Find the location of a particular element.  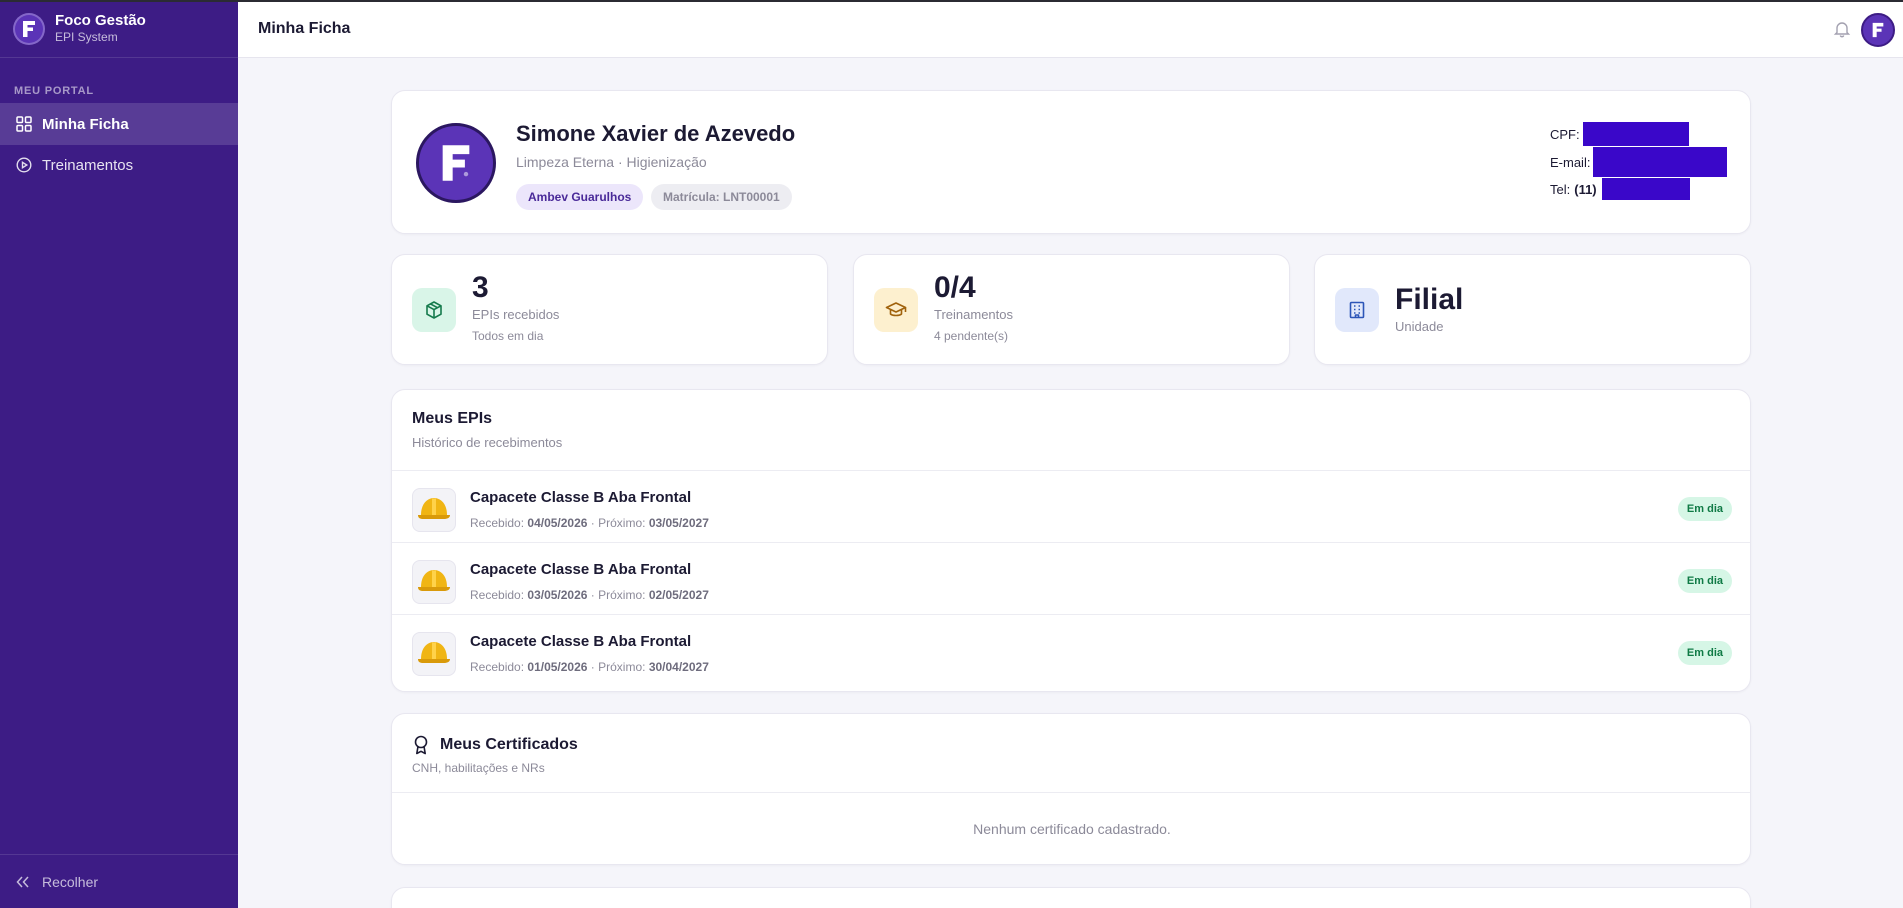

box-icon is located at coordinates (434, 310).